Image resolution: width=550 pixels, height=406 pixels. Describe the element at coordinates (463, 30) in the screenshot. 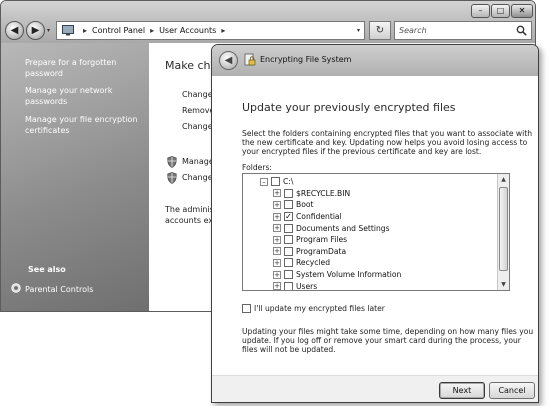

I see `search-input: Search` at that location.